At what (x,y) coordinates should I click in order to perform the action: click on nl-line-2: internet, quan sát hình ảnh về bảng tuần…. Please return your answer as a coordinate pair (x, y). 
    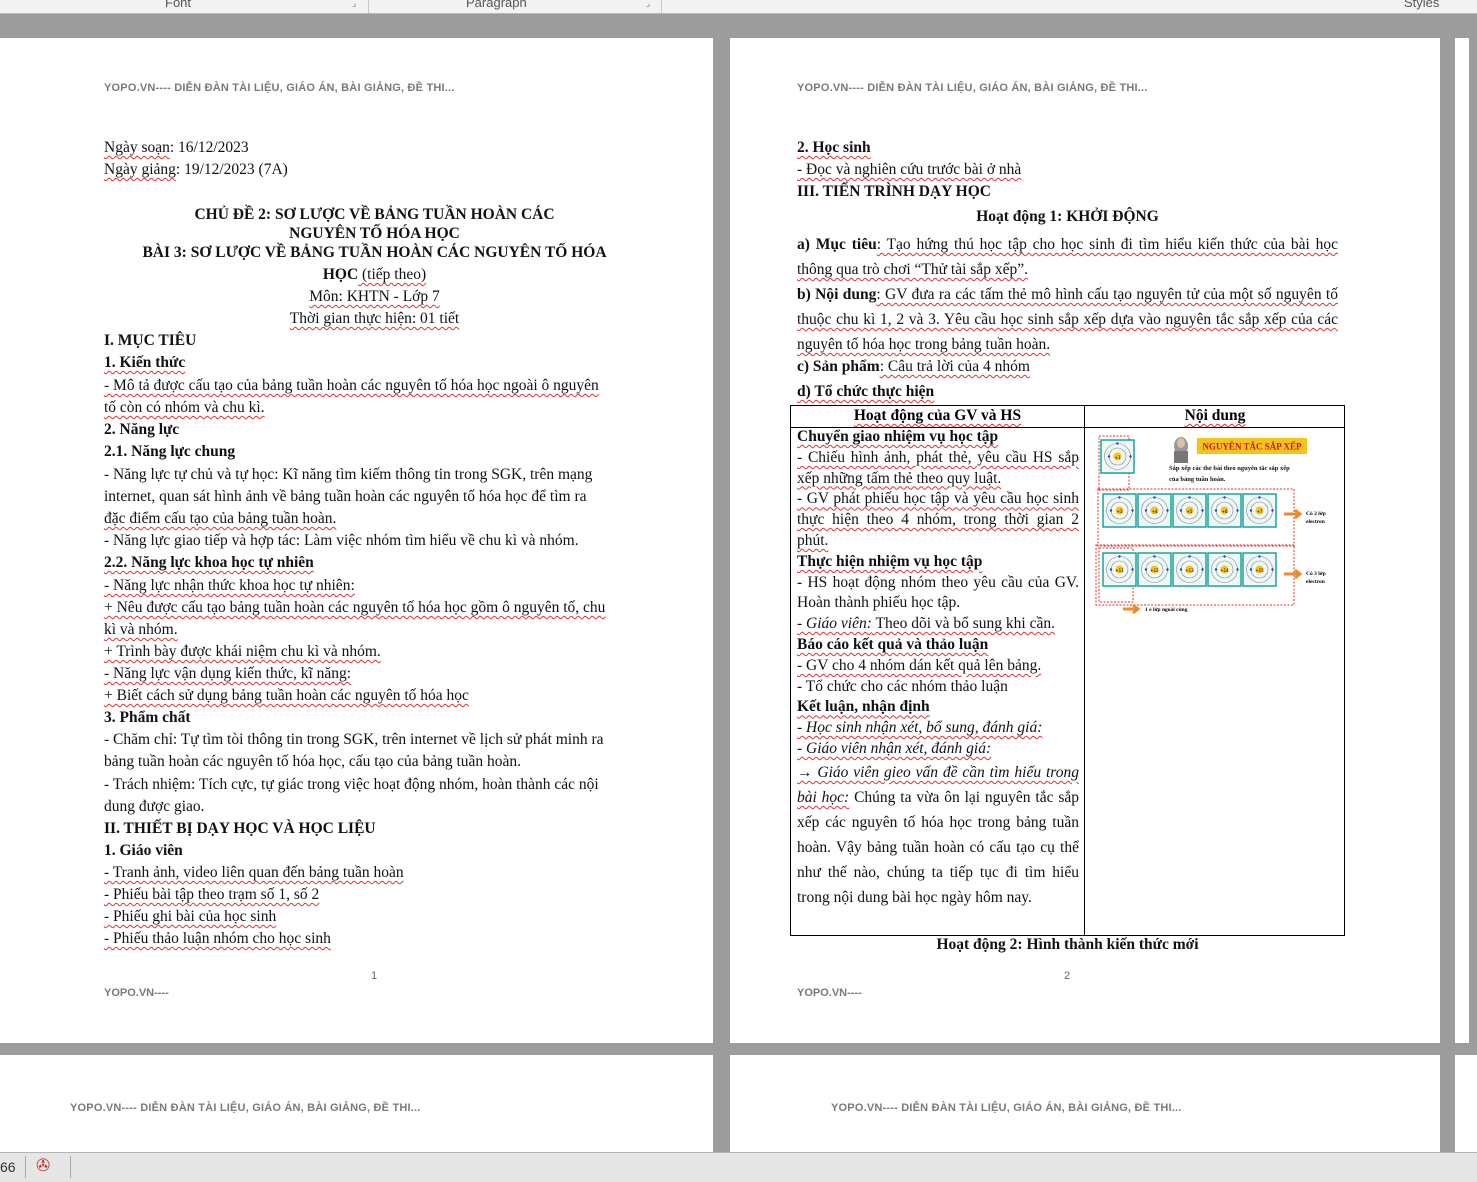
    Looking at the image, I should click on (345, 496).